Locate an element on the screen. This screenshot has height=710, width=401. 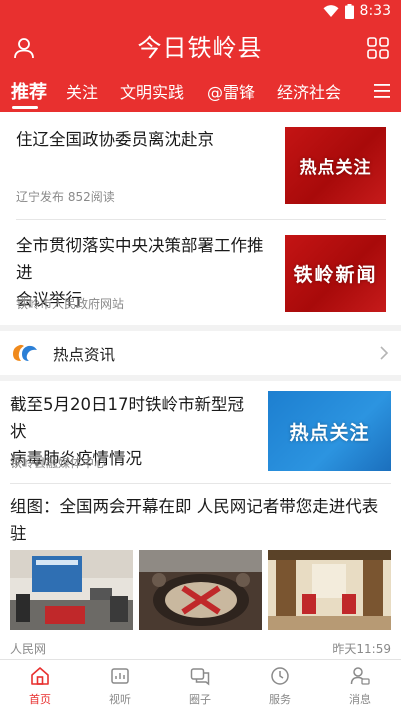
clock-icon is located at coordinates (280, 676).